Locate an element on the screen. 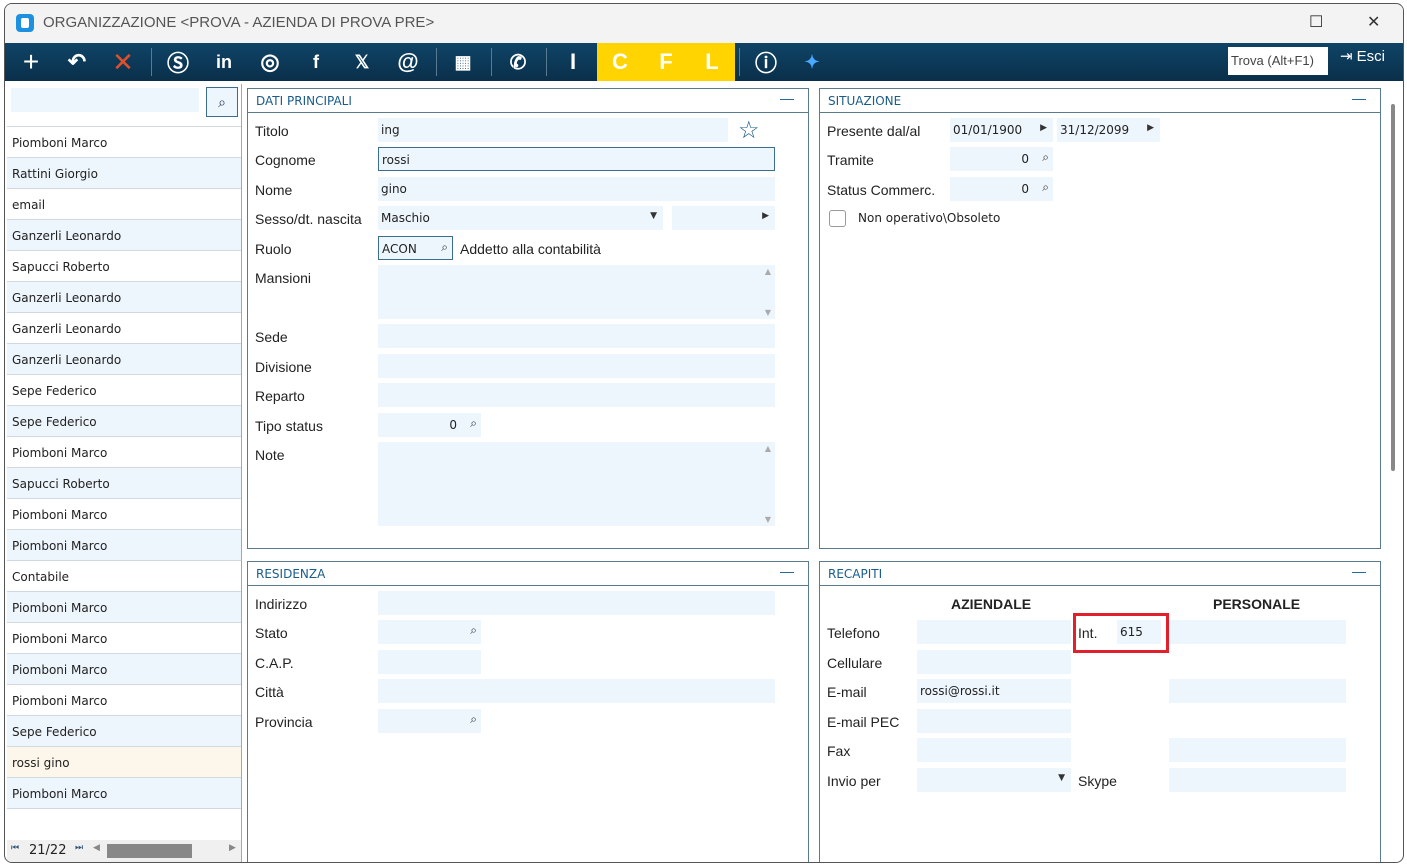 This screenshot has height=865, width=1407. email-icon: @ is located at coordinates (408, 62).